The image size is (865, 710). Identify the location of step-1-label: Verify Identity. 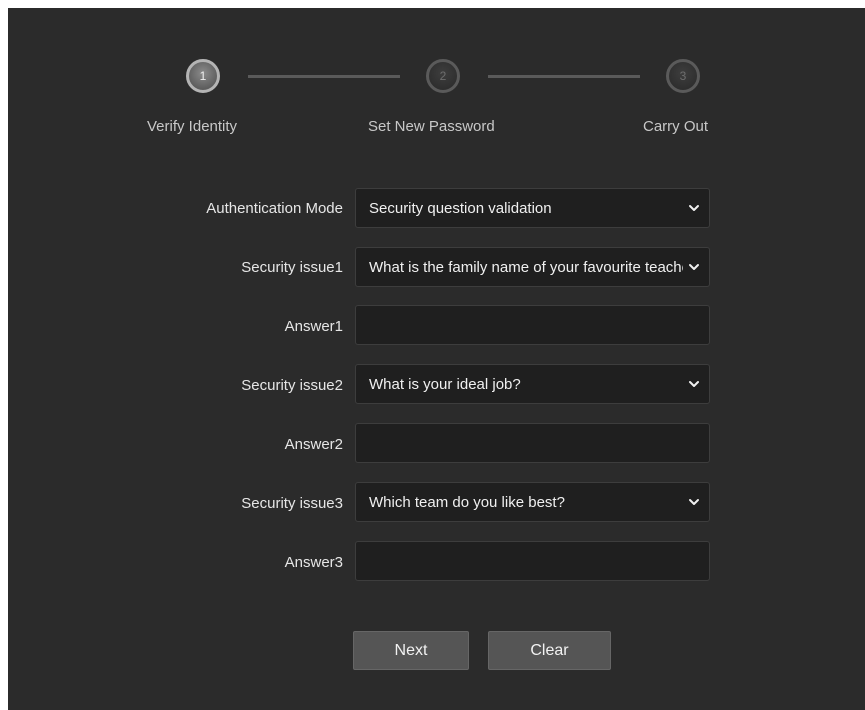
(192, 126).